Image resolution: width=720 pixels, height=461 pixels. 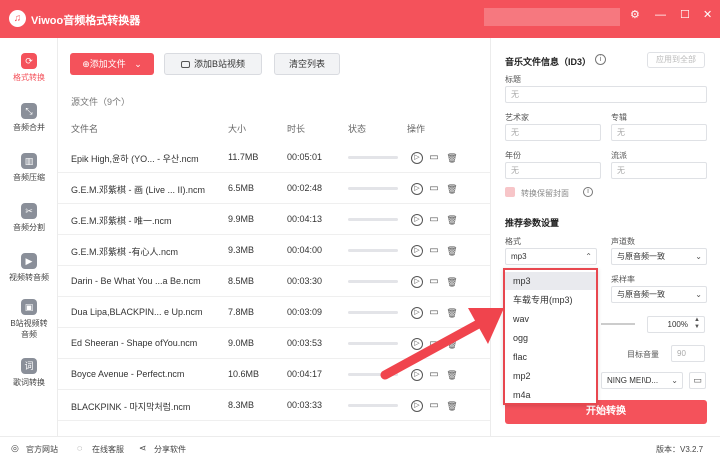 What do you see at coordinates (550, 319) in the screenshot?
I see `format-option-wav: wav` at bounding box center [550, 319].